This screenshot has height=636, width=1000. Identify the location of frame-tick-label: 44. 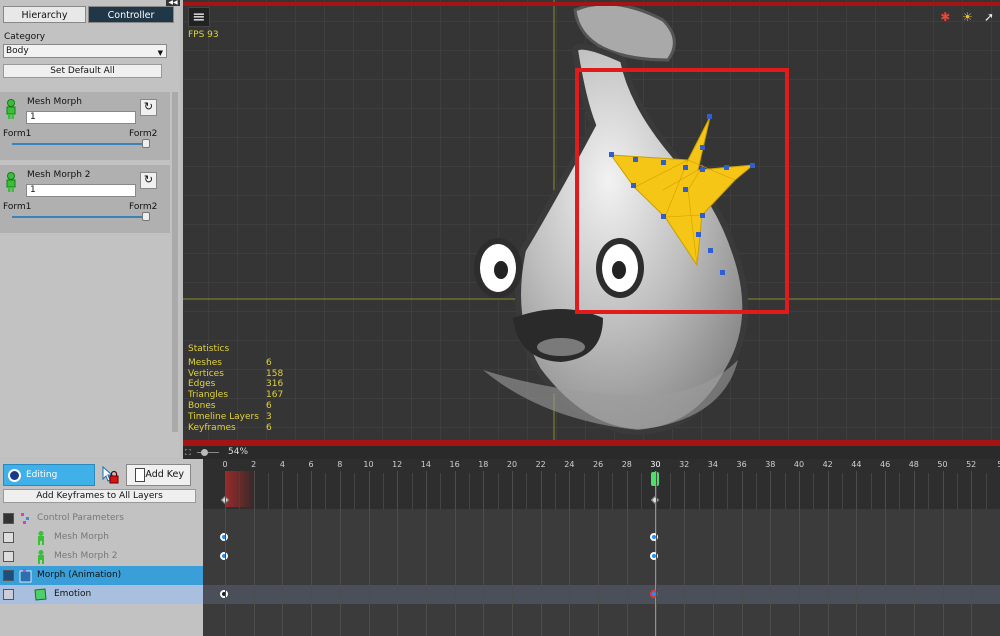
(856, 464).